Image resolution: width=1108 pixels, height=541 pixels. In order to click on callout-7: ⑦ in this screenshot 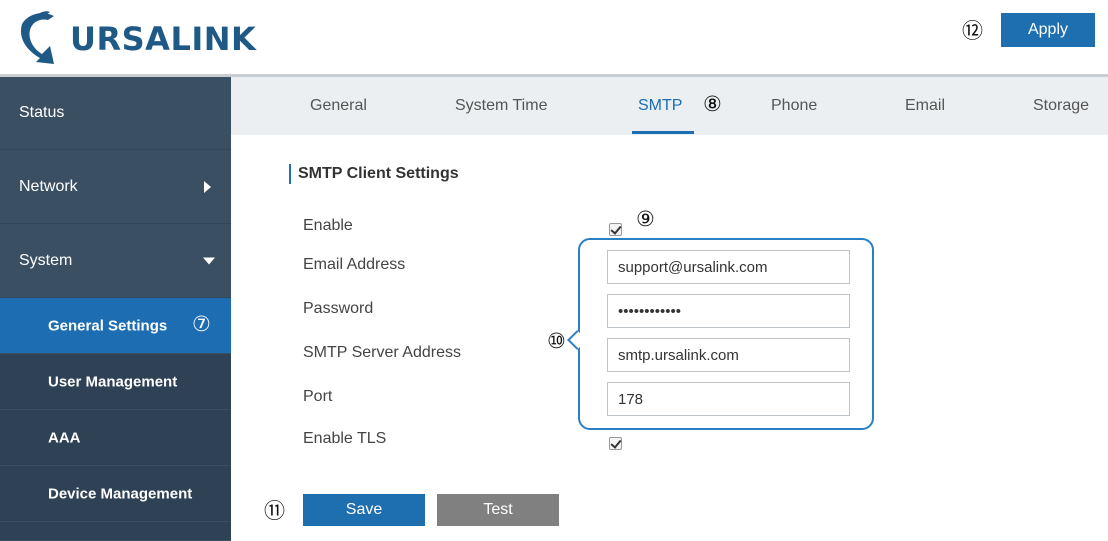, I will do `click(201, 324)`.